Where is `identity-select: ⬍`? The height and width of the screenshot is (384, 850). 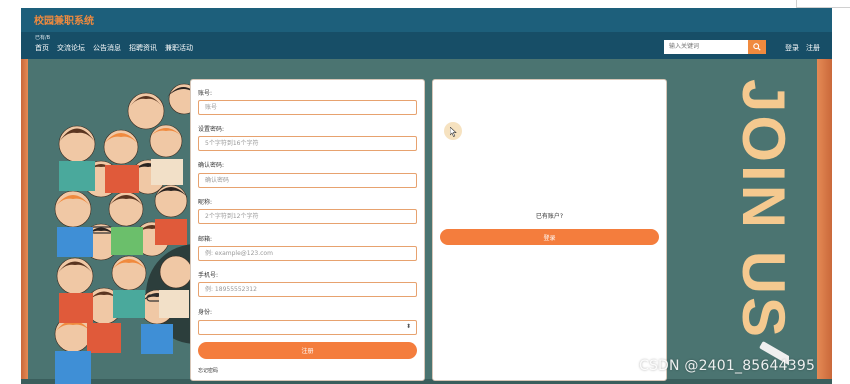 identity-select: ⬍ is located at coordinates (307, 327).